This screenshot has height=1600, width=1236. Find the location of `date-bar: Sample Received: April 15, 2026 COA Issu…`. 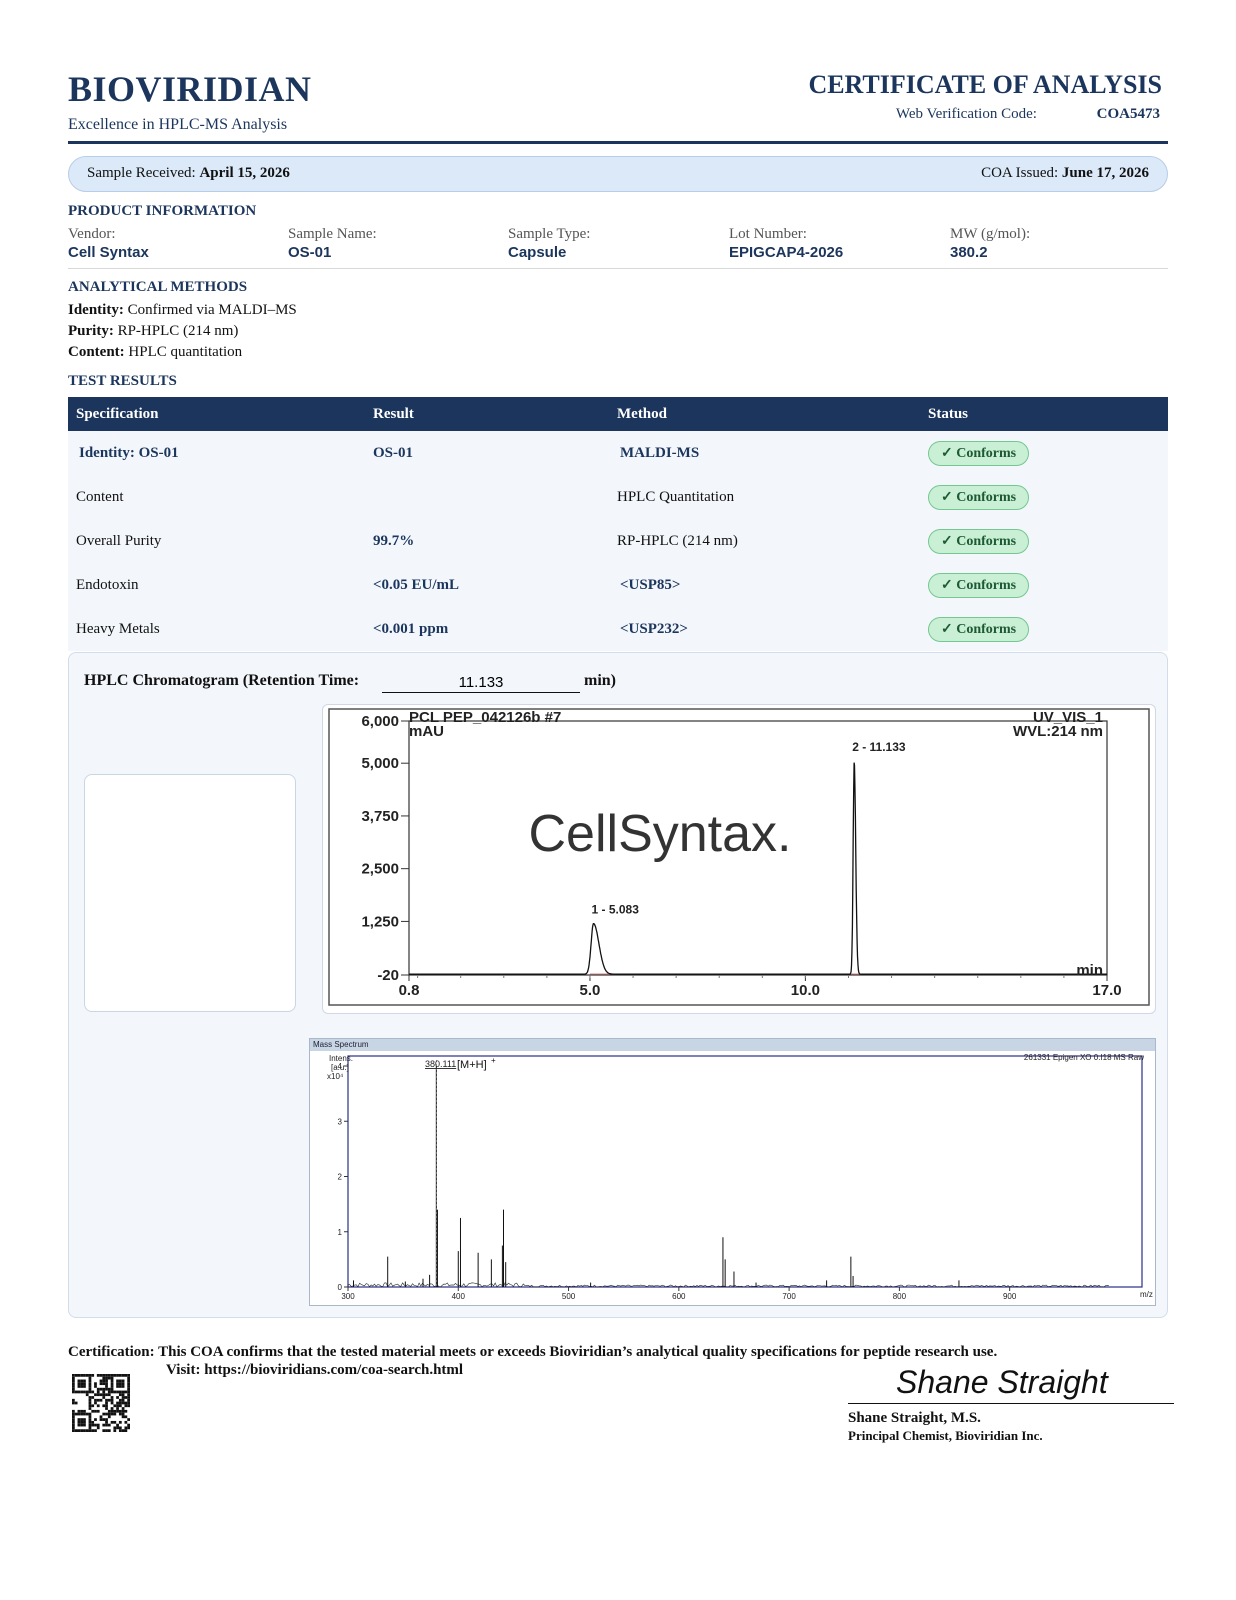

date-bar: Sample Received: April 15, 2026 COA Issu… is located at coordinates (618, 174).